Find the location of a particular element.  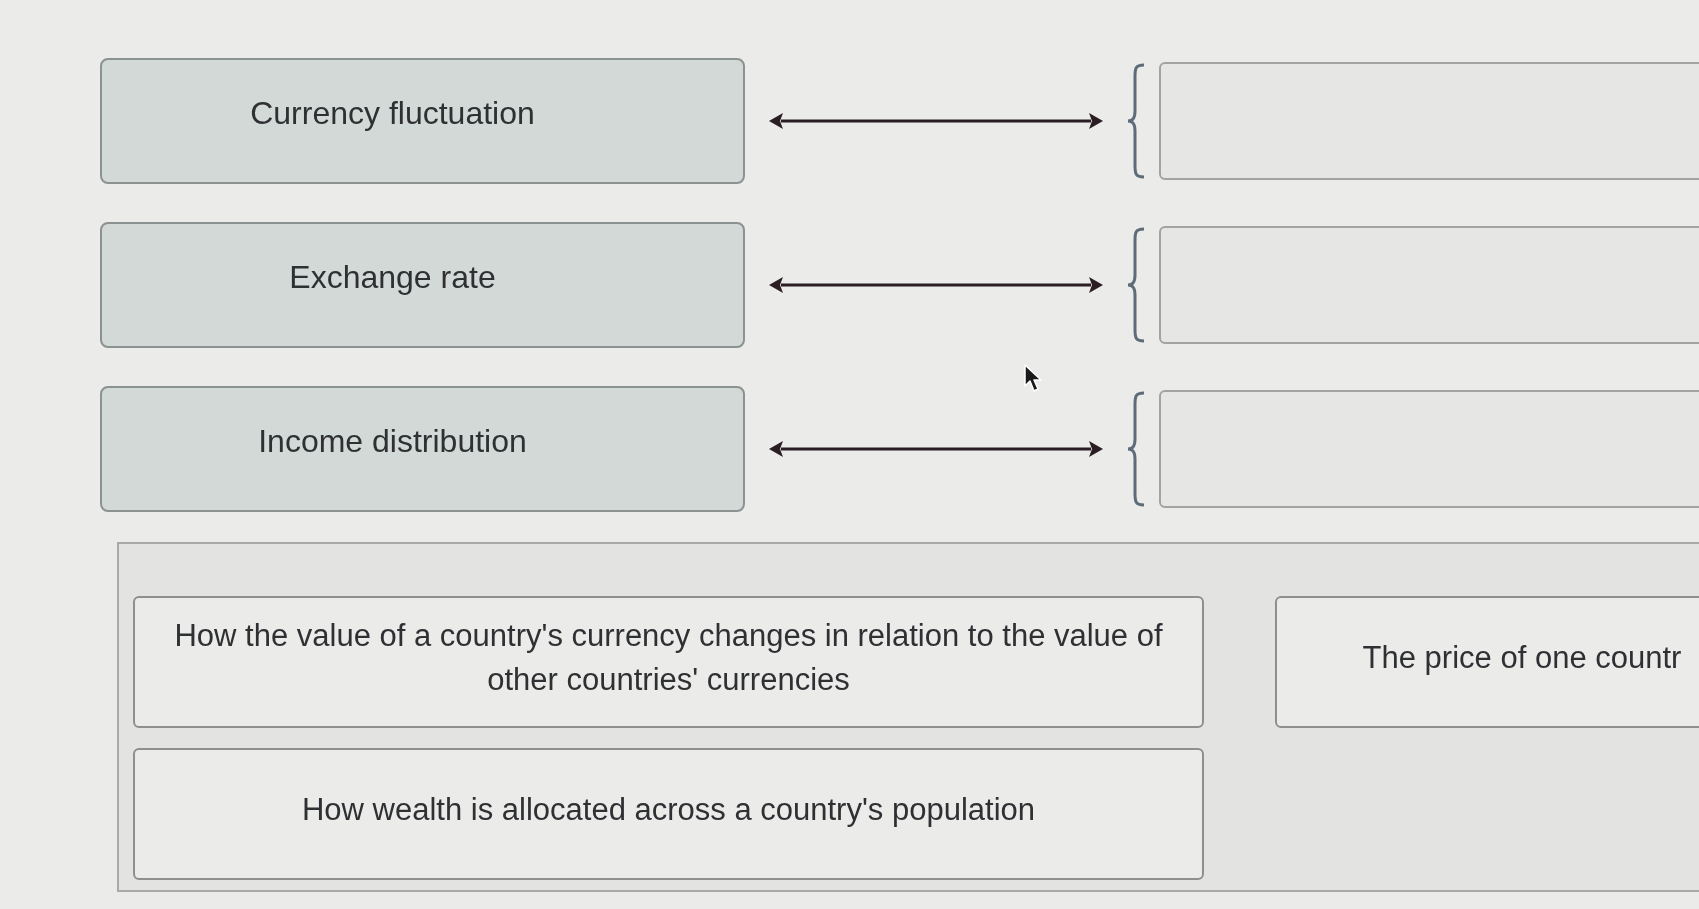

answer-choice-card: The price of one countr is located at coordinates (1487, 662).